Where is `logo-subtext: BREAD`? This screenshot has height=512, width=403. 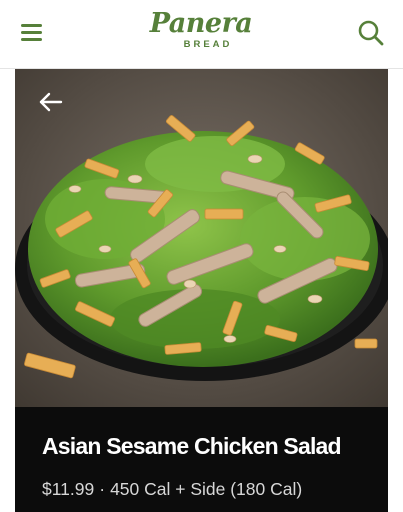 logo-subtext: BREAD is located at coordinates (208, 44).